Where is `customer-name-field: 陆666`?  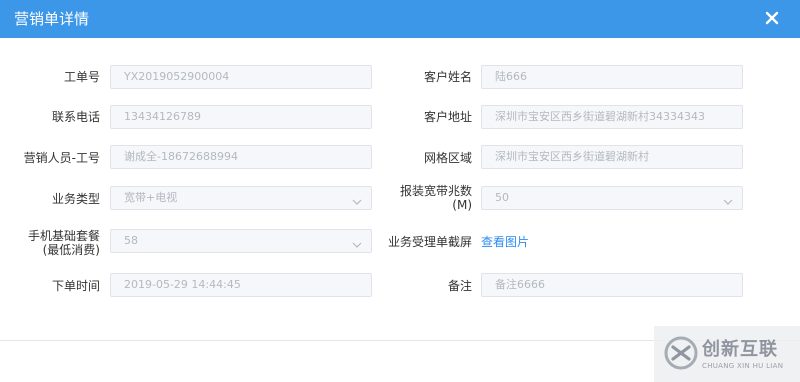
customer-name-field: 陆666 is located at coordinates (612, 77).